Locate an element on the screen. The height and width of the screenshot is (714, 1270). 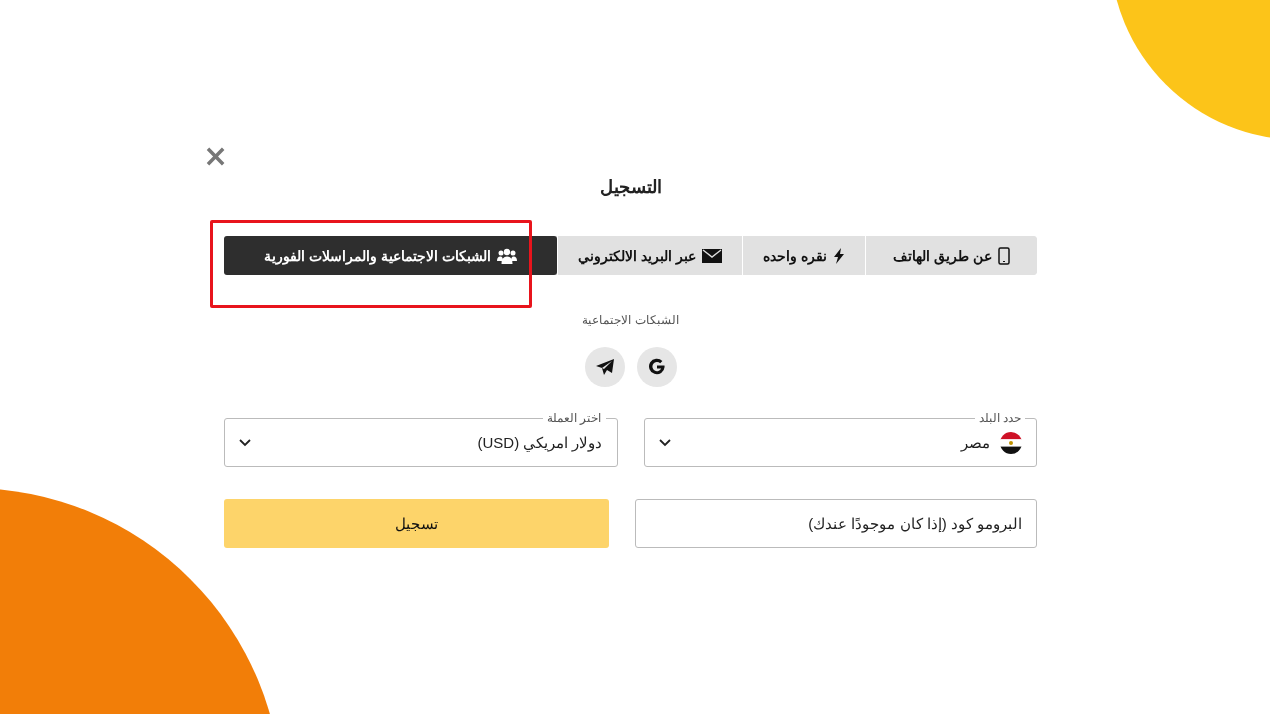
tab: عن طريق الهاتف is located at coordinates (951, 255).